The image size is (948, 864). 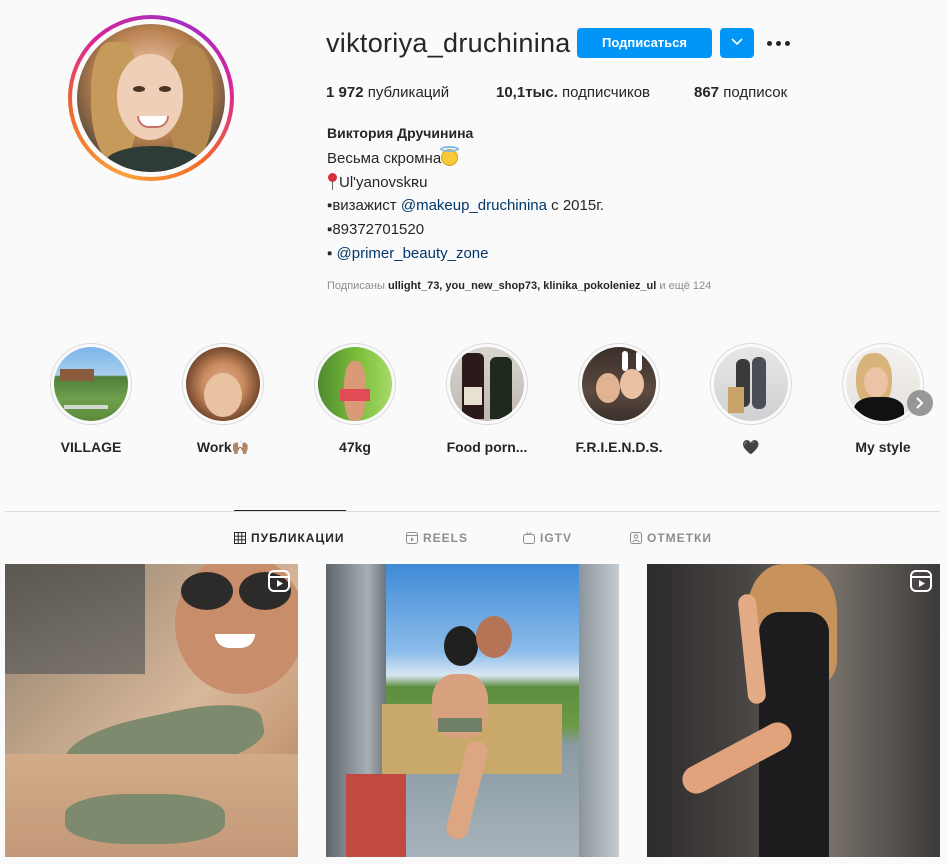 I want to click on more-dots-icon, so click(x=769, y=43).